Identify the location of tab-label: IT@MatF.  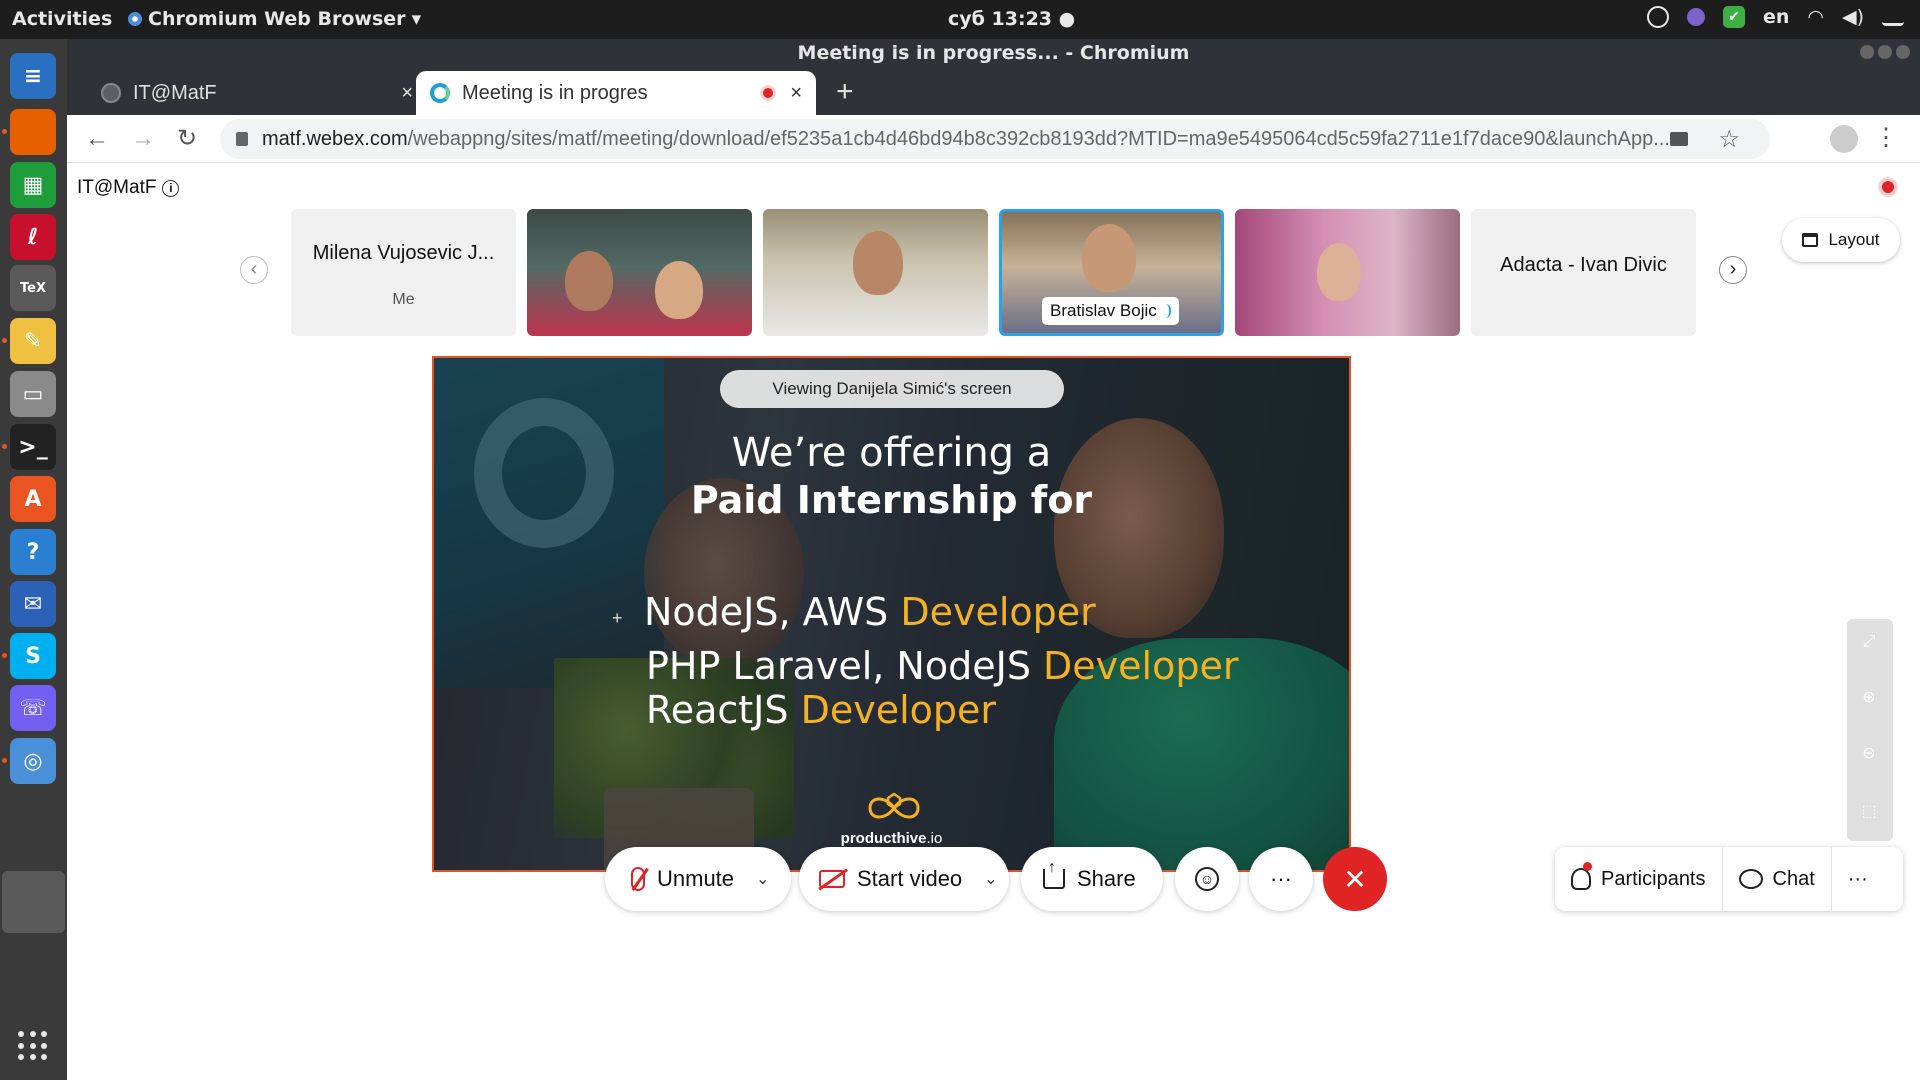
(175, 92).